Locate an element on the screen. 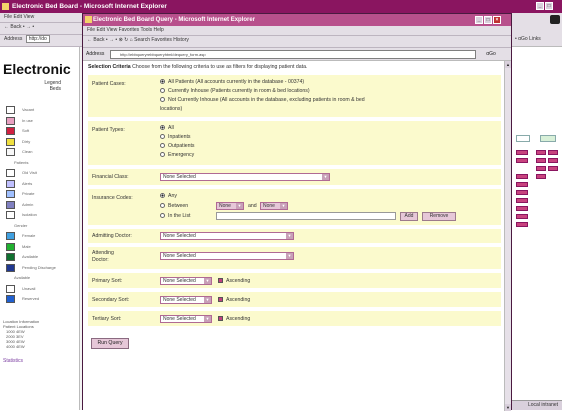  background-nav-toolbar: ← Back • → • is located at coordinates (41, 29).